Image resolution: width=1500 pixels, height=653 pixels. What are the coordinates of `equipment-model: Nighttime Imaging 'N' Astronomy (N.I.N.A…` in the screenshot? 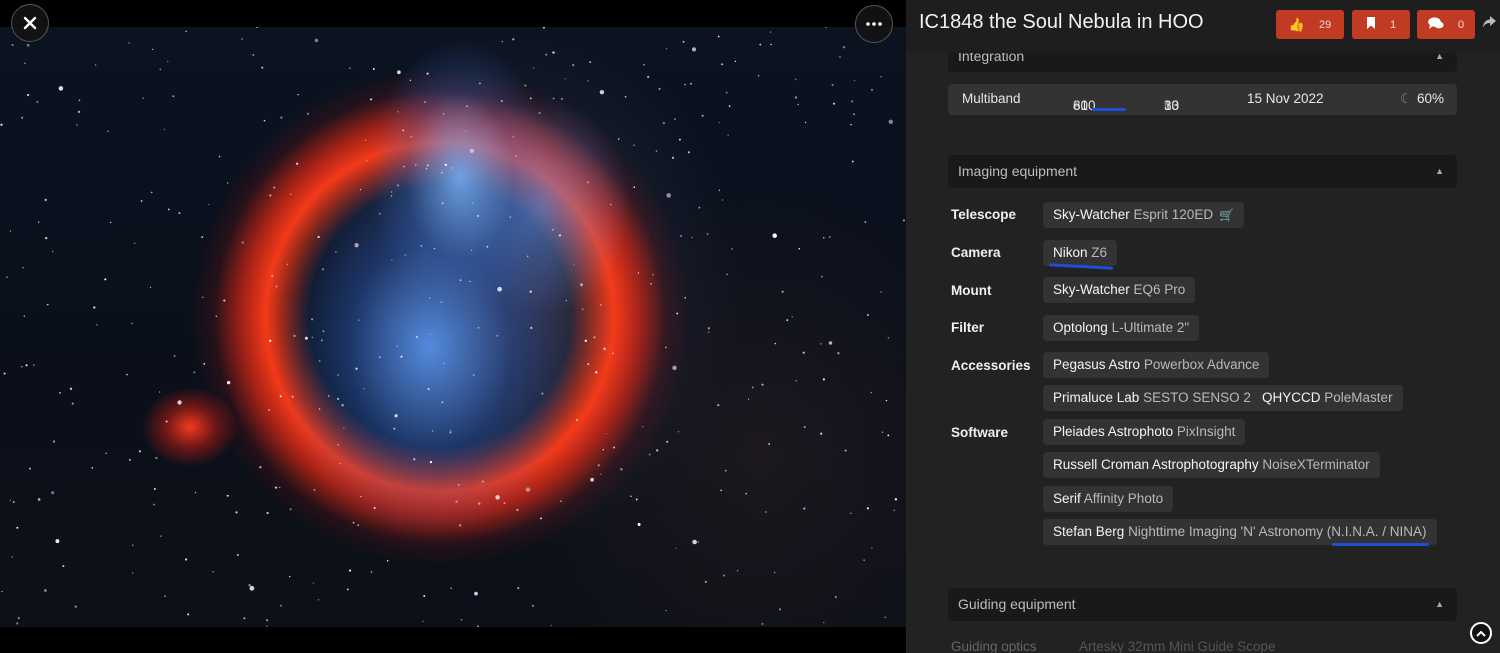 It's located at (1277, 531).